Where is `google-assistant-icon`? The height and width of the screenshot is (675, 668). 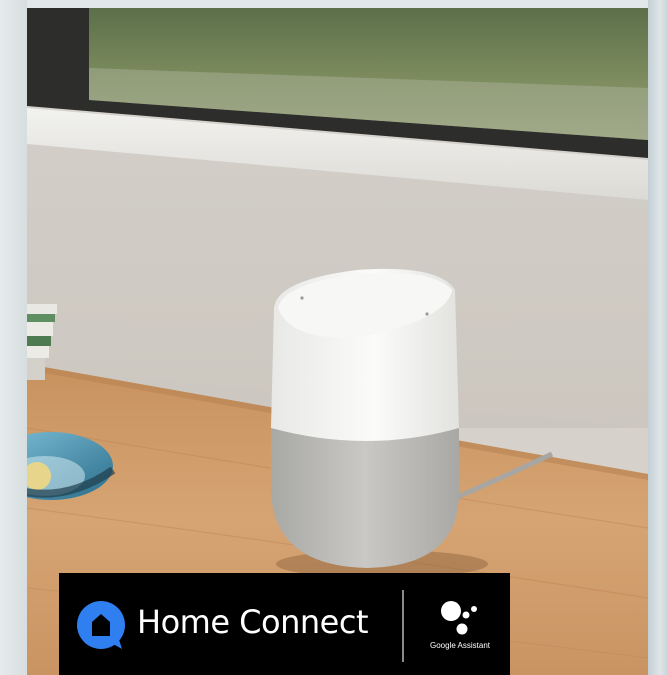 google-assistant-icon is located at coordinates (459, 618).